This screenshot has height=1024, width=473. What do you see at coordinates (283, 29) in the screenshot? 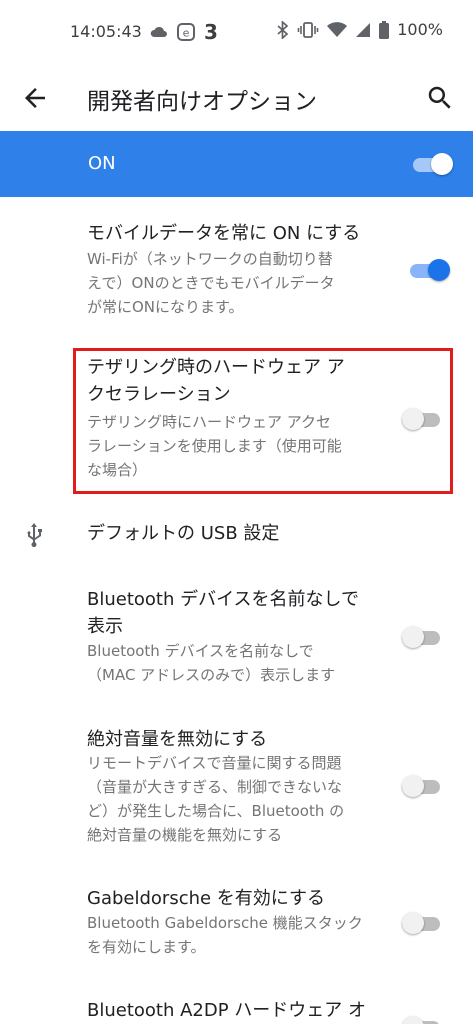
I see `bluetooth-icon` at bounding box center [283, 29].